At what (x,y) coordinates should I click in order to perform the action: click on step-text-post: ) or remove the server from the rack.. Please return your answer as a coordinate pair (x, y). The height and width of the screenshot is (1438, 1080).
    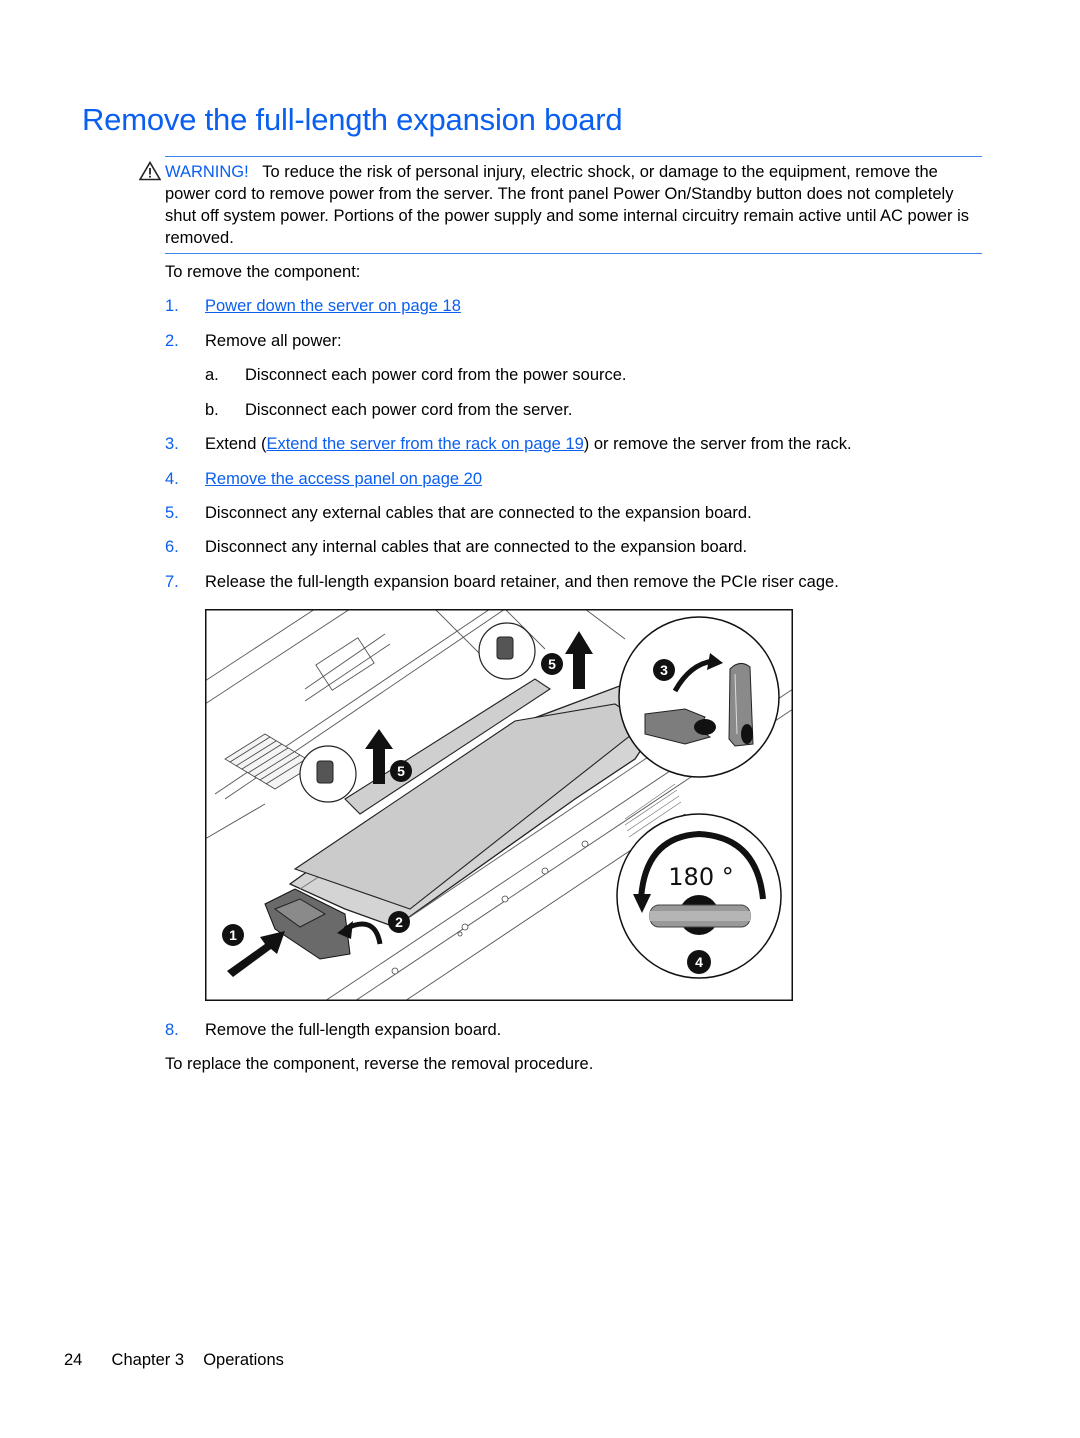
    Looking at the image, I should click on (717, 444).